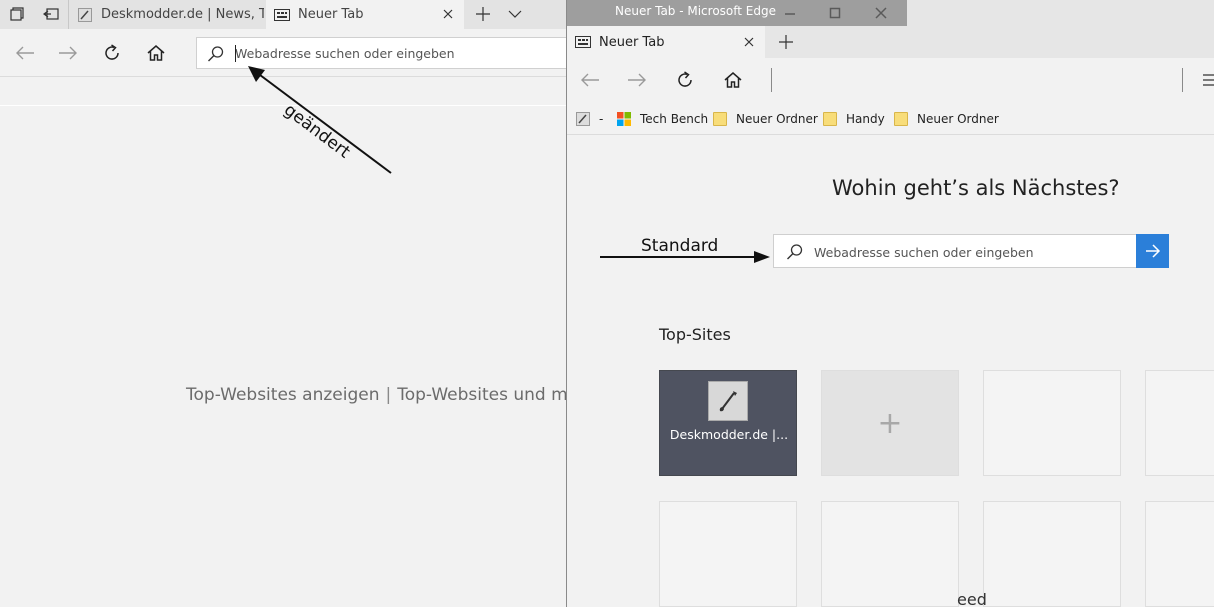 This screenshot has width=1214, height=607. What do you see at coordinates (624, 119) in the screenshot?
I see `microsoft-logo-icon` at bounding box center [624, 119].